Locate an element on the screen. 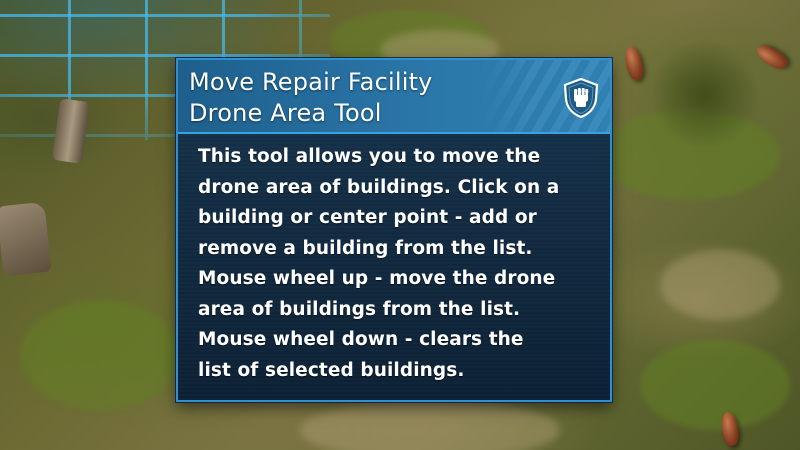 Image resolution: width=800 pixels, height=450 pixels. tooltip-description-line: building or center point - add or is located at coordinates (367, 217).